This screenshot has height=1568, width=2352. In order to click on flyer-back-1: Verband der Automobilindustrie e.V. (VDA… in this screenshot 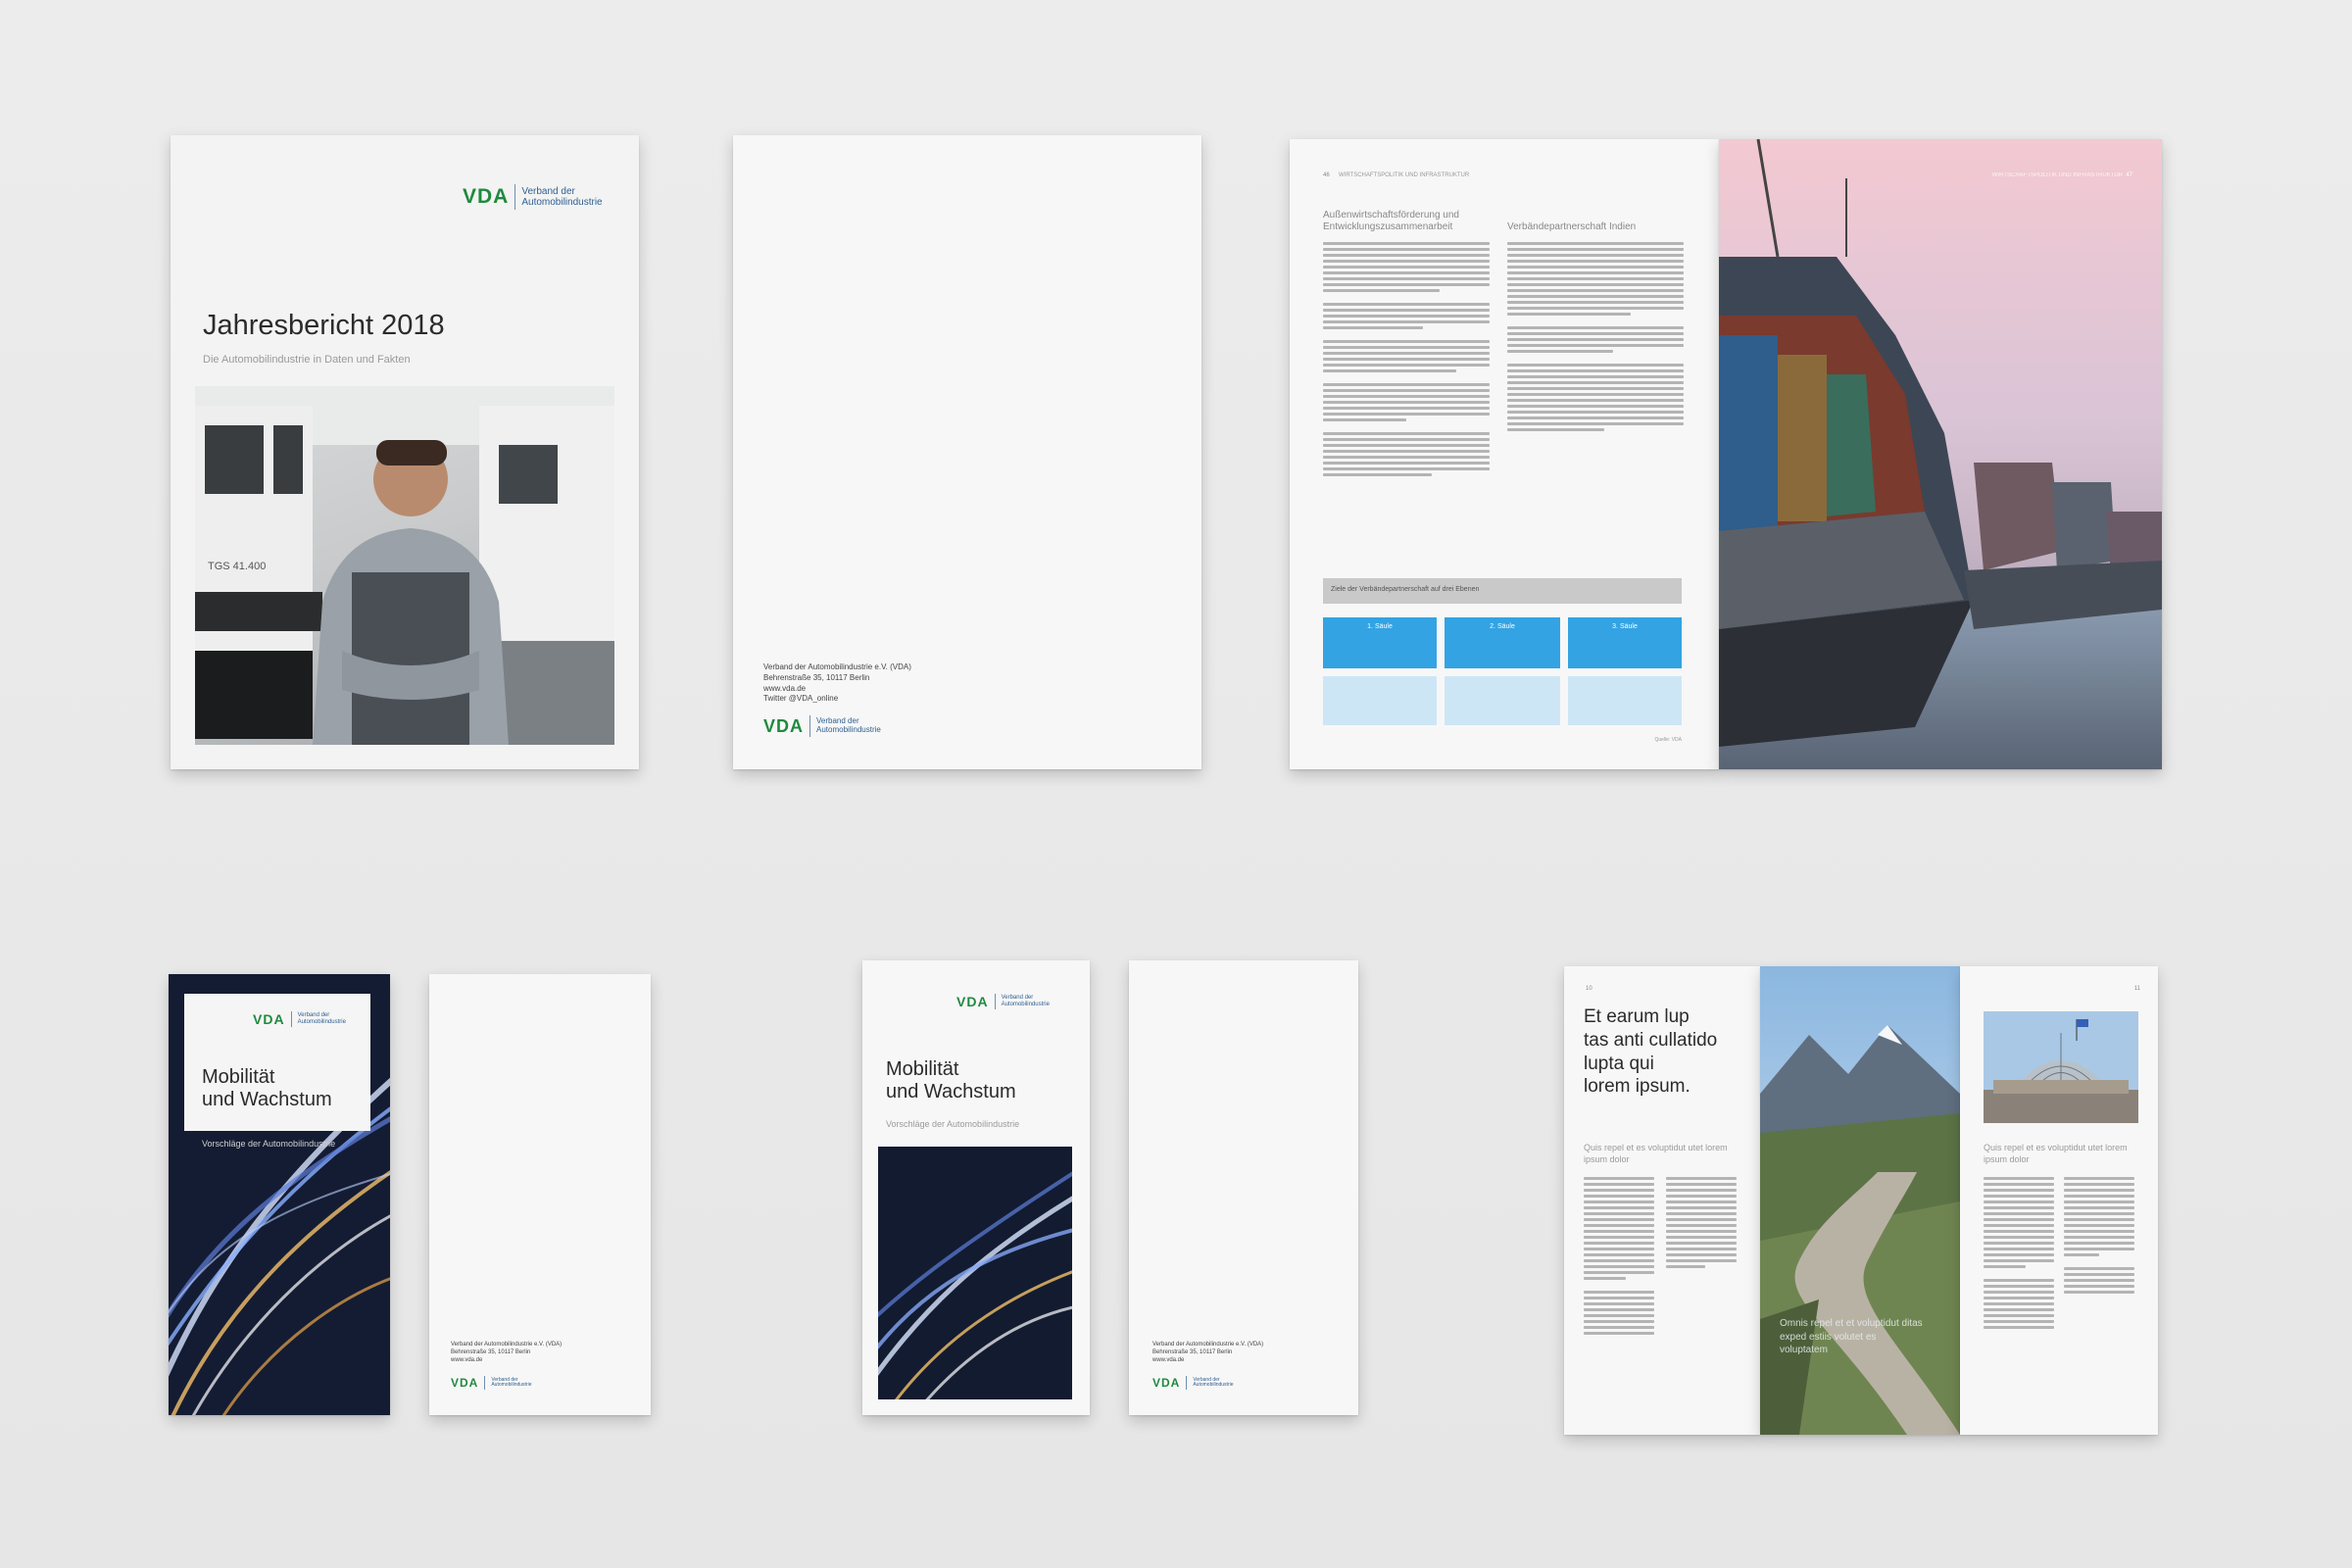, I will do `click(540, 1194)`.